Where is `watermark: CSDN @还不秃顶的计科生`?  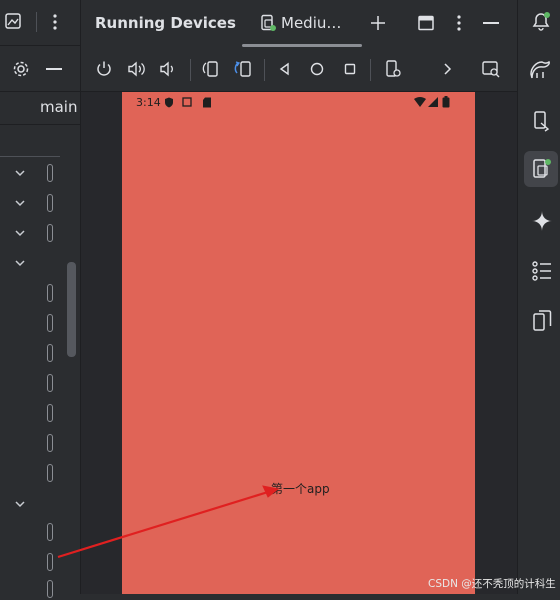 watermark: CSDN @还不秃顶的计科生 is located at coordinates (492, 584).